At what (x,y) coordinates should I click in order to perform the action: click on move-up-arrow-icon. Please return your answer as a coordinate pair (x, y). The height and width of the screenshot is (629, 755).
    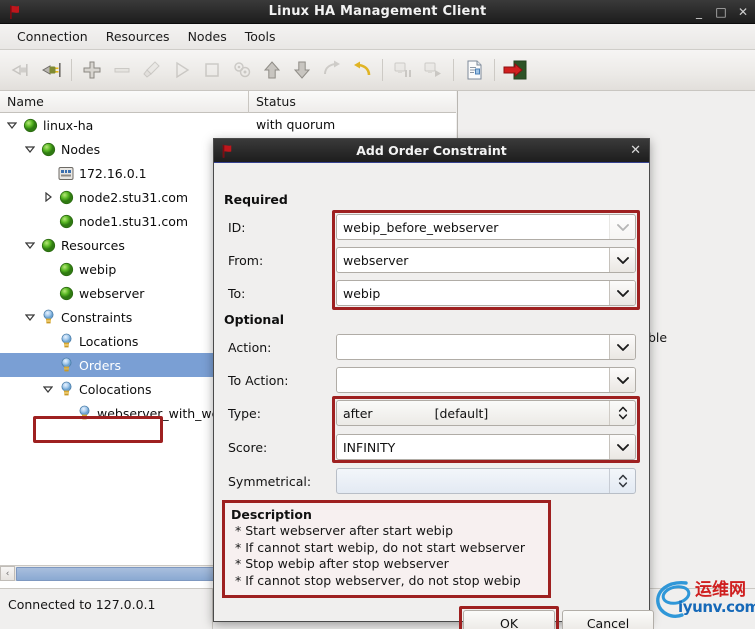
    Looking at the image, I should click on (272, 70).